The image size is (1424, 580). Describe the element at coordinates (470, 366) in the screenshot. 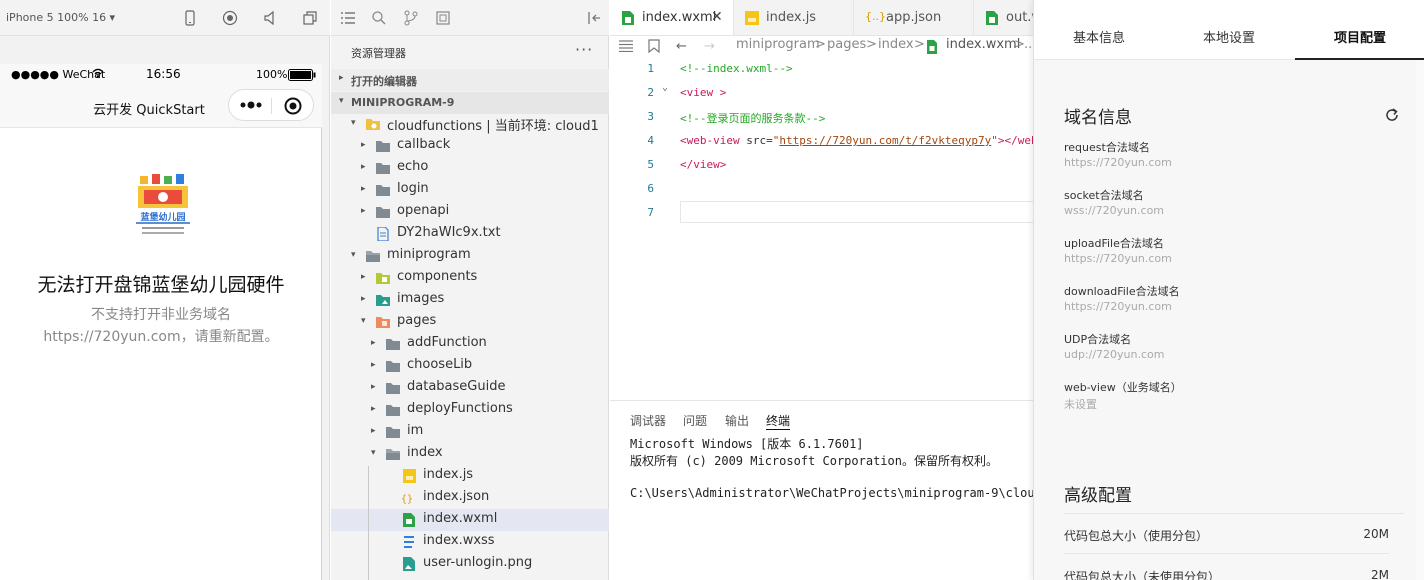

I see `tree-item-chooselib: ▸ chooseLib` at that location.